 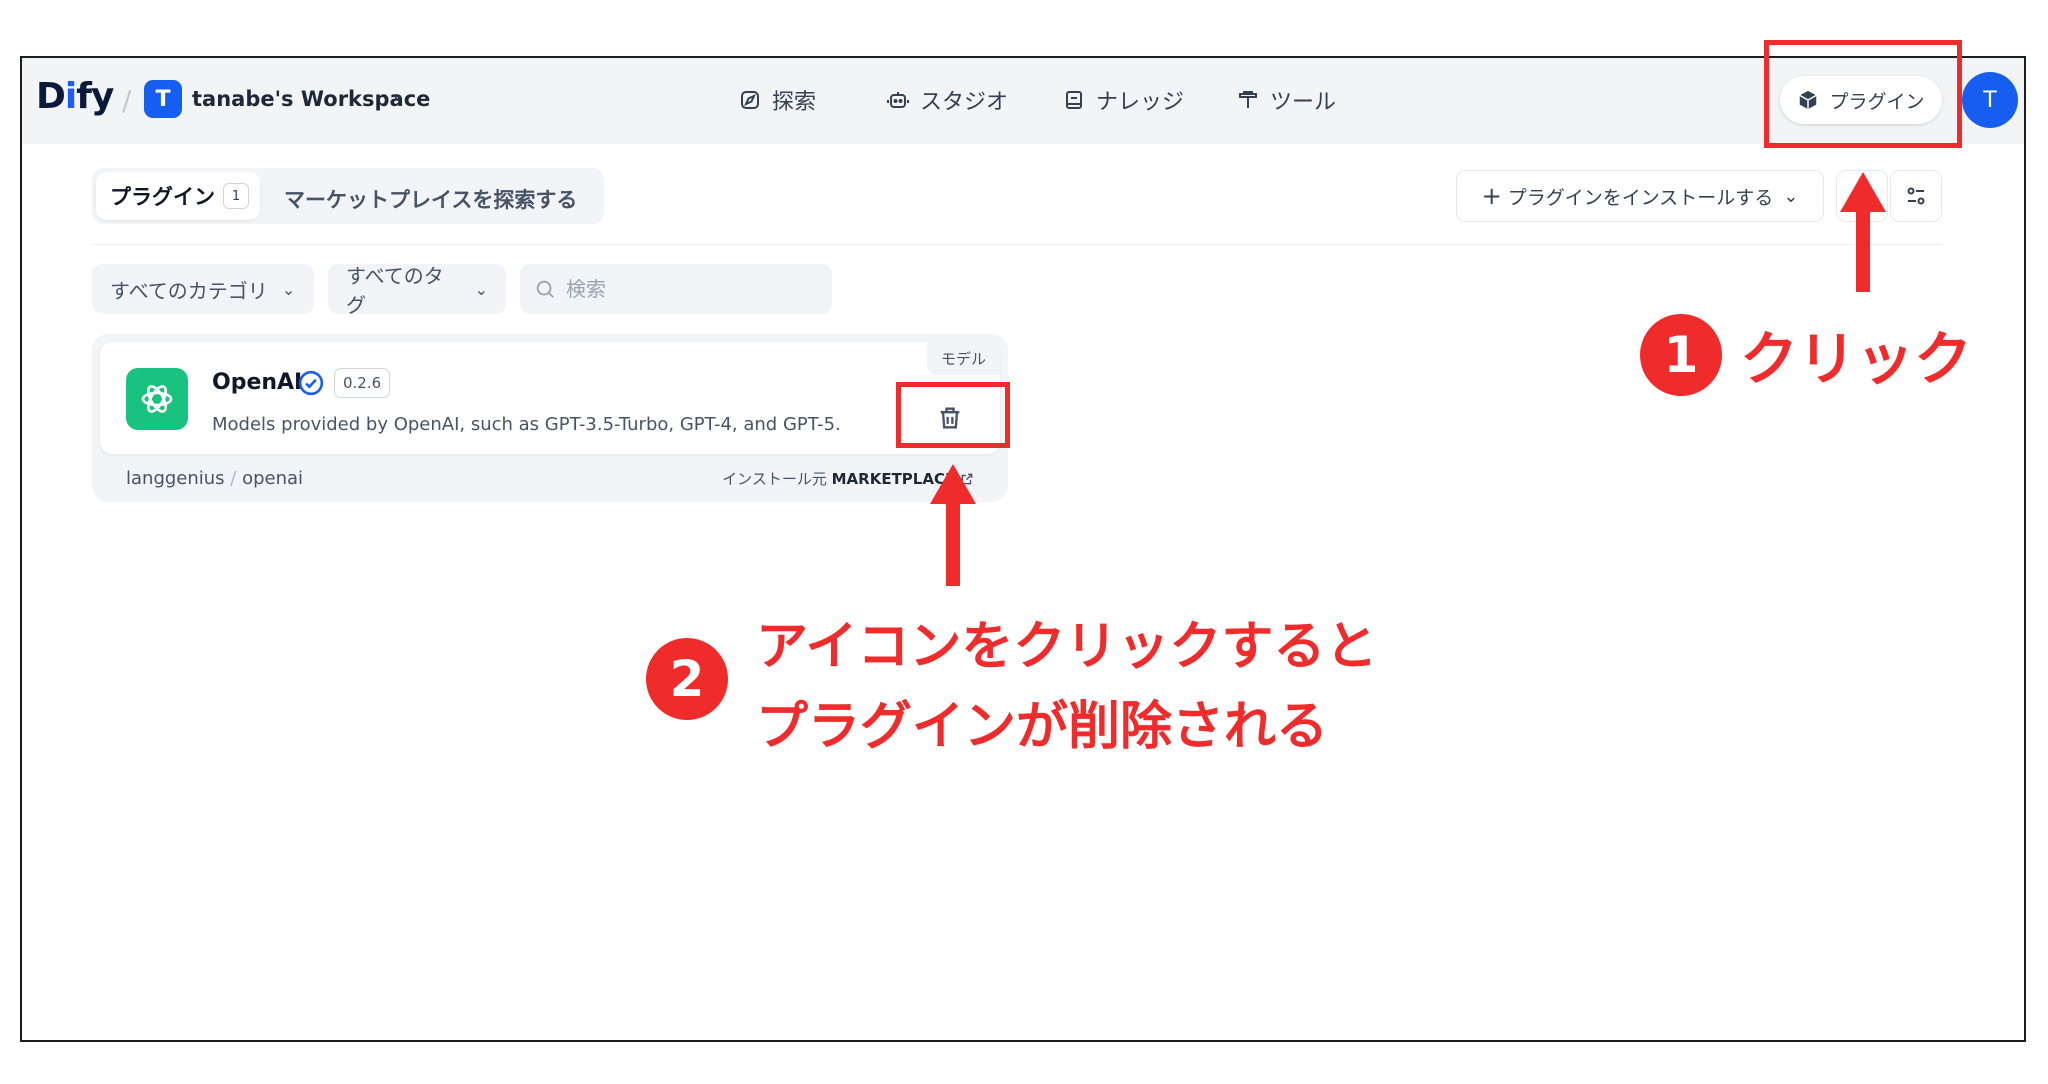 I want to click on hammer-icon, so click(x=1248, y=99).